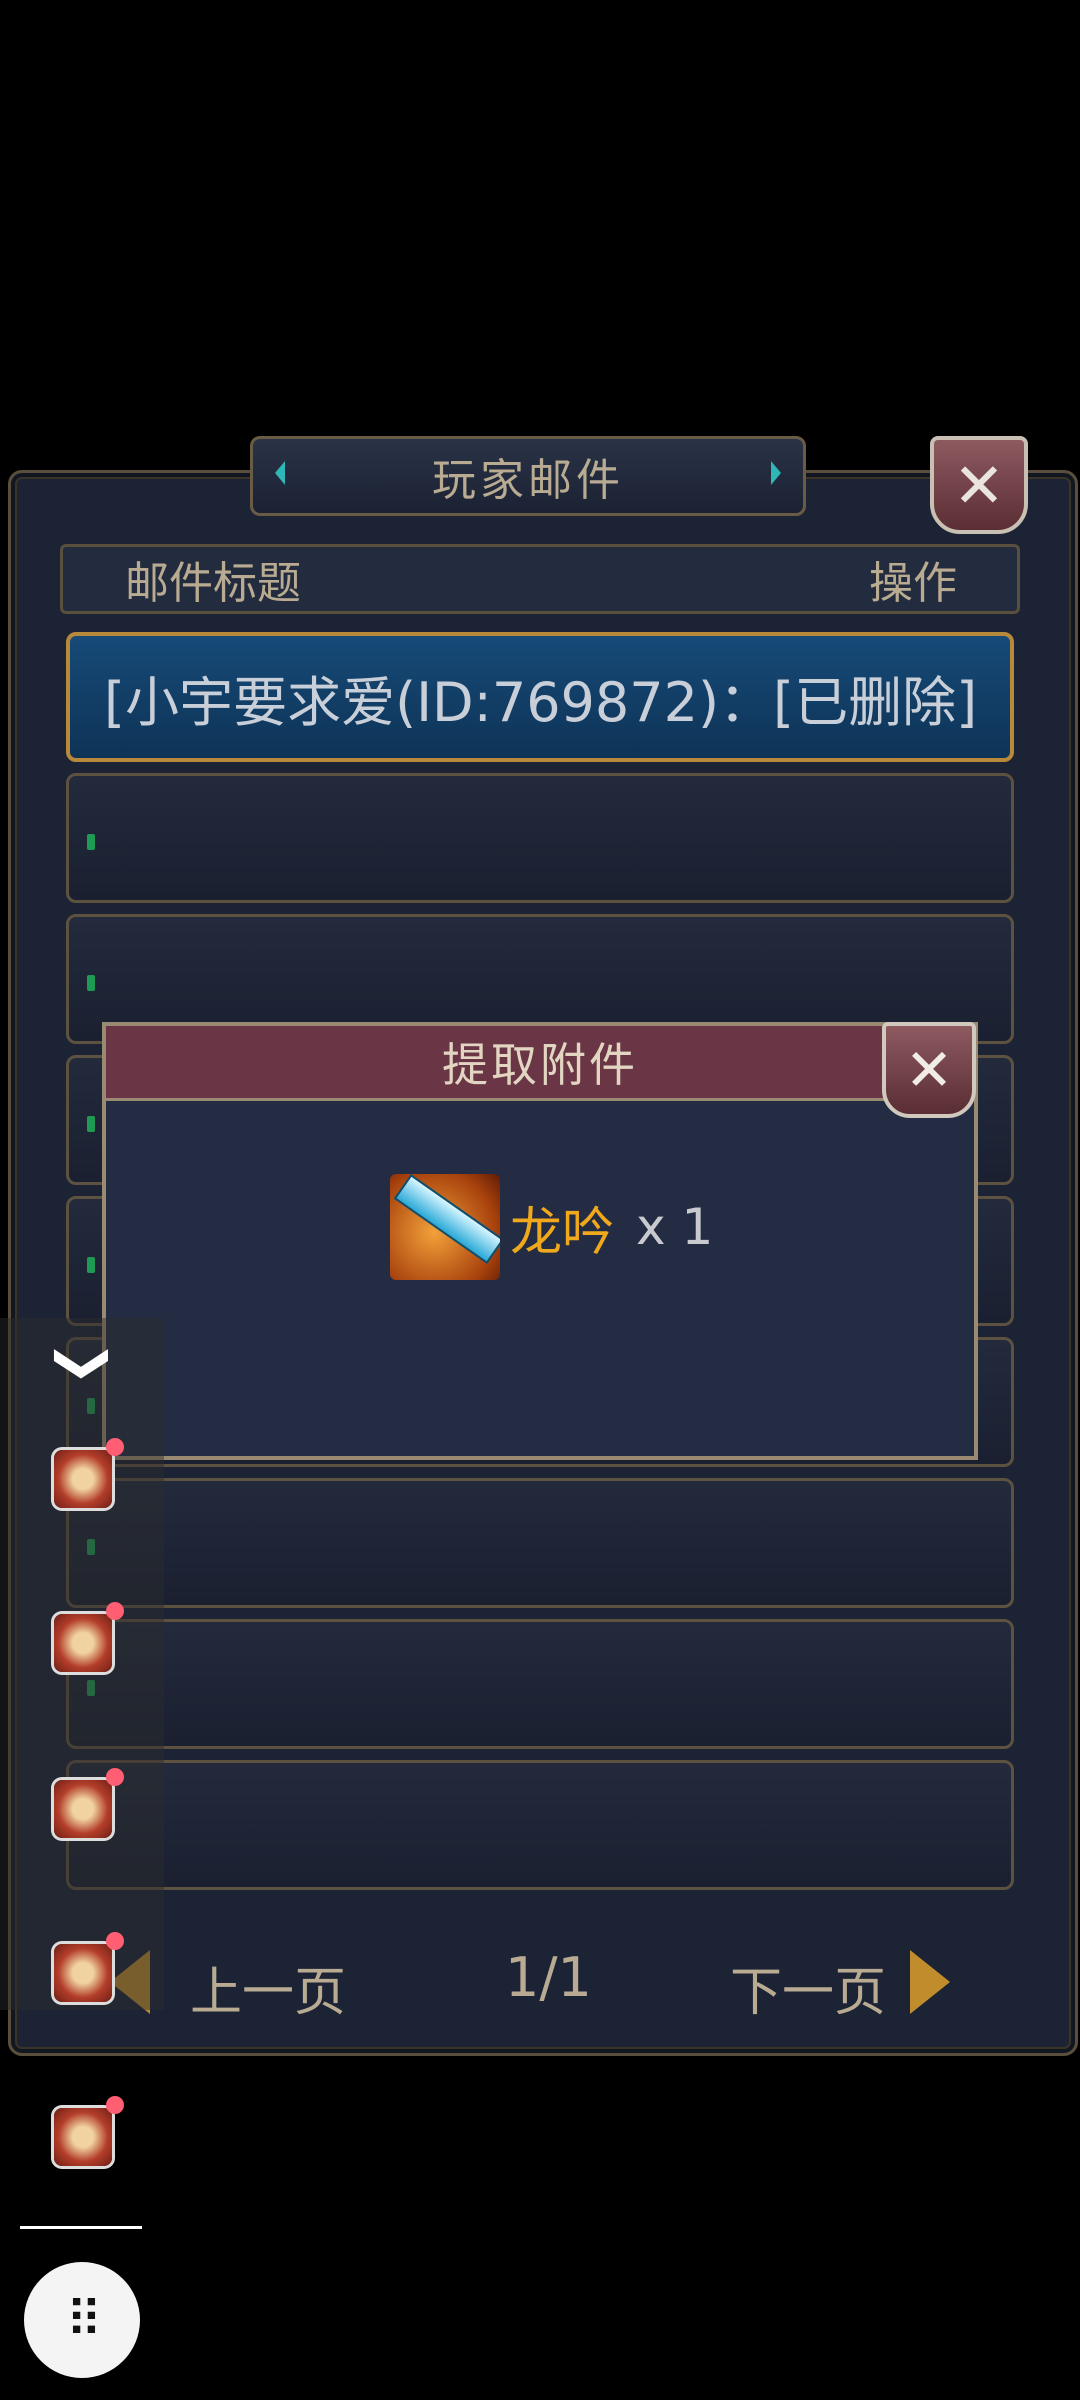  Describe the element at coordinates (562, 1232) in the screenshot. I see `item-name: 龙吟` at that location.